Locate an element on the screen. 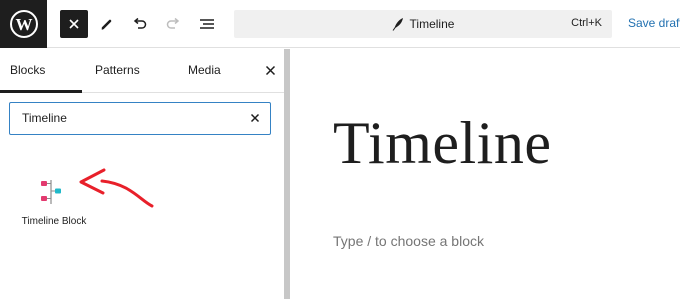  wordpress-logo-button: W is located at coordinates (23, 24).